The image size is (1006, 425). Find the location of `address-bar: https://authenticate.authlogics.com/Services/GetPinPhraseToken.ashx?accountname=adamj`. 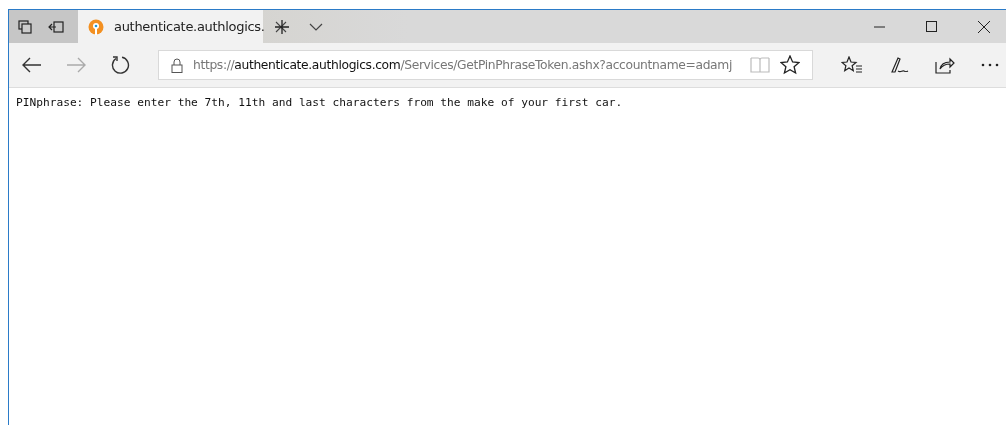

address-bar: https://authenticate.authlogics.com/Services/GetPinPhraseToken.ashx?accountname=adamj is located at coordinates (485, 65).